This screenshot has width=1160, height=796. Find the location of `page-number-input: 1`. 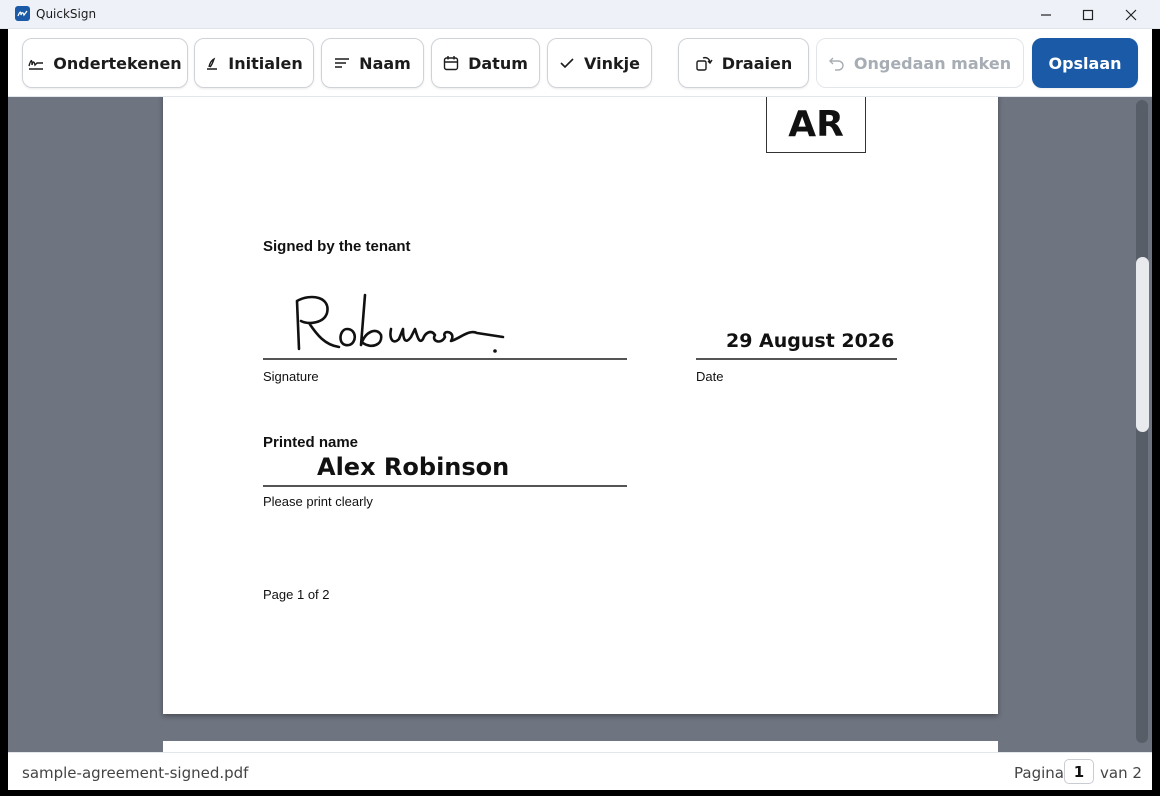

page-number-input: 1 is located at coordinates (1079, 771).